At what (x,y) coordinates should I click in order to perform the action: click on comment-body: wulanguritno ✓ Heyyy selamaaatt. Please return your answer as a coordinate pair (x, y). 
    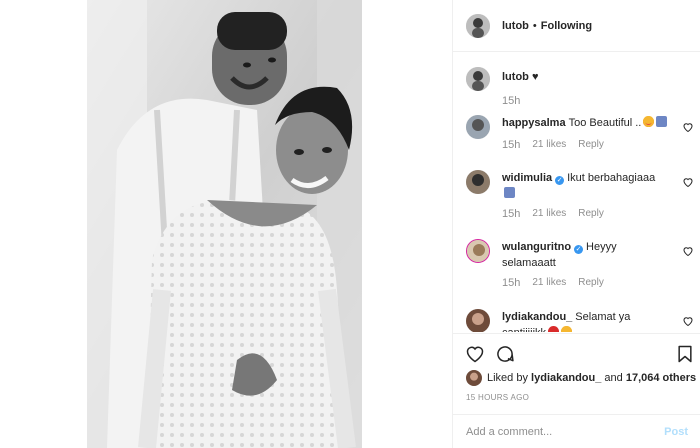
    Looking at the image, I should click on (587, 255).